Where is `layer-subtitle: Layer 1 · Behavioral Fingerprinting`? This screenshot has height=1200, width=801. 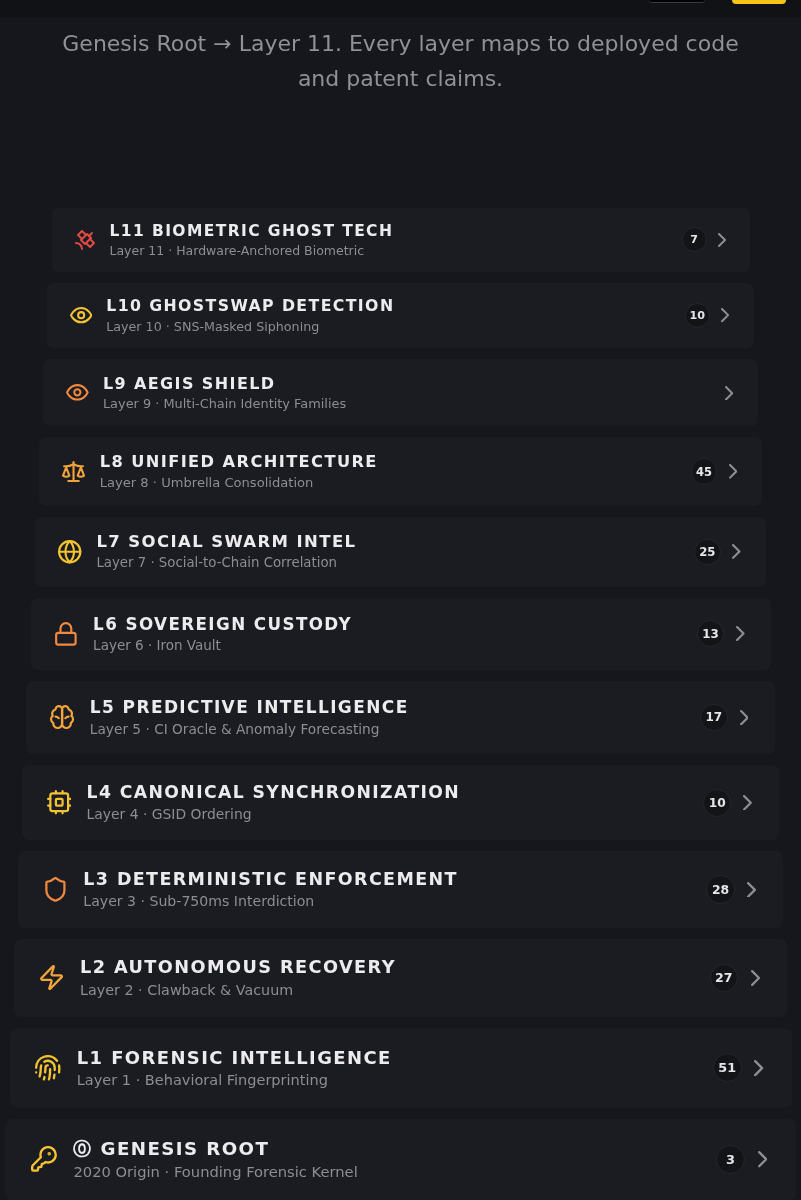
layer-subtitle: Layer 1 · Behavioral Fingerprinting is located at coordinates (202, 1080).